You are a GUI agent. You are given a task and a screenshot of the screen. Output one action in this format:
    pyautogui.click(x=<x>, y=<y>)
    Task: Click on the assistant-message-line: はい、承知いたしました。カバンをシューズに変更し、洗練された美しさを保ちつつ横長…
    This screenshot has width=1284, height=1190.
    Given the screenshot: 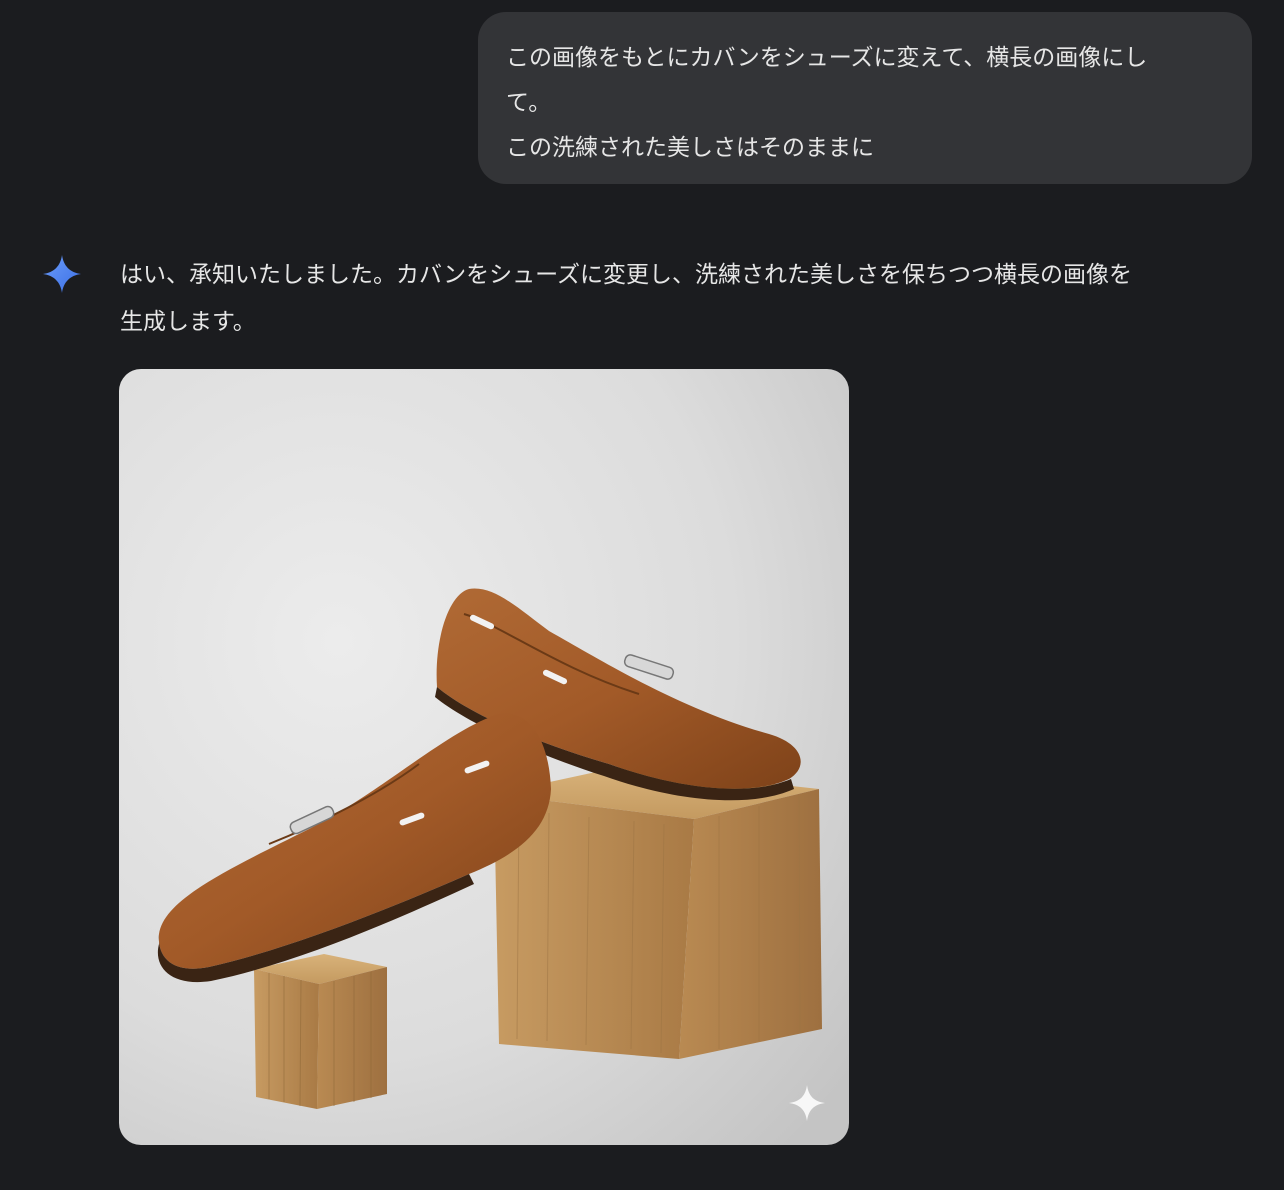 What is the action you would take?
    pyautogui.click(x=626, y=275)
    